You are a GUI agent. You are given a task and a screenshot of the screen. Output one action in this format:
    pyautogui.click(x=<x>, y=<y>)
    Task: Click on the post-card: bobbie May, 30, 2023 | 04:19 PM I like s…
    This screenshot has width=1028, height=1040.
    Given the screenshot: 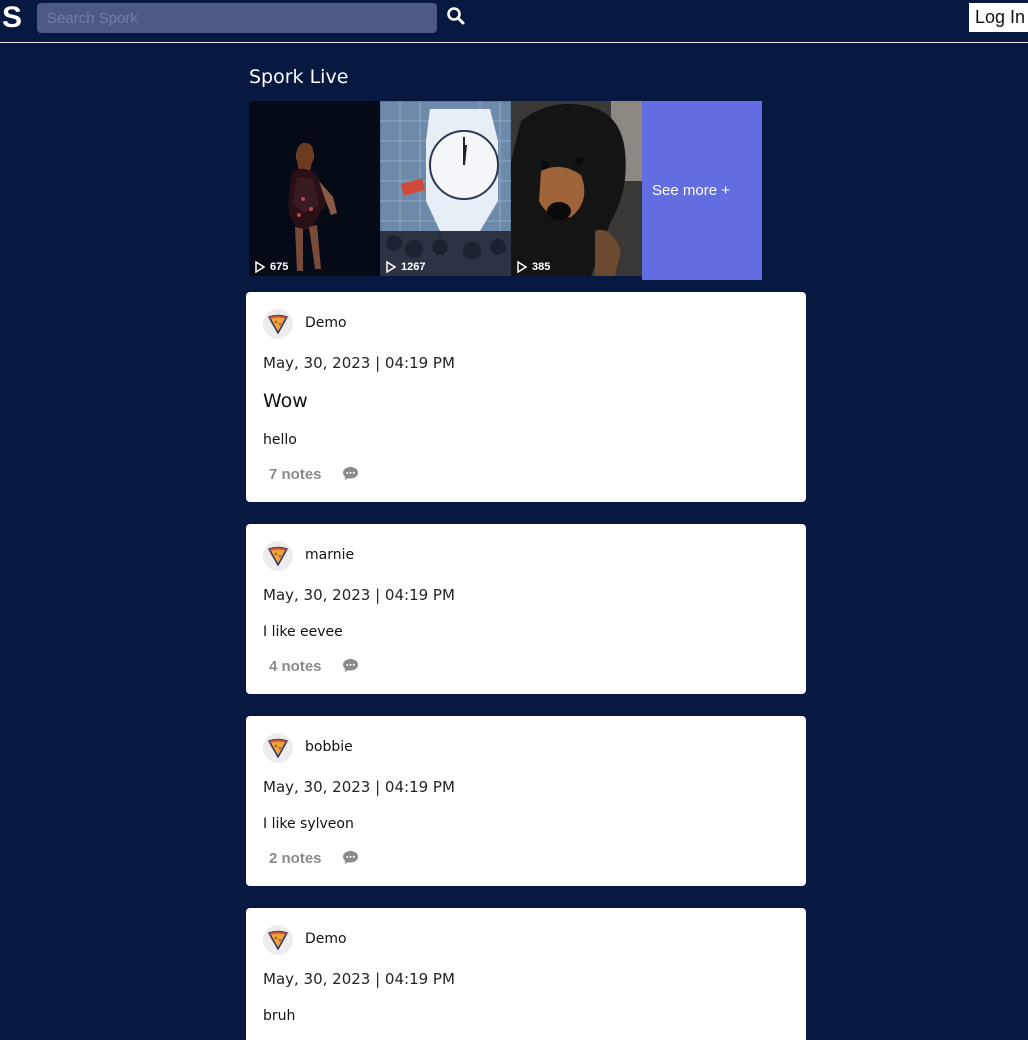 What is the action you would take?
    pyautogui.click(x=526, y=801)
    